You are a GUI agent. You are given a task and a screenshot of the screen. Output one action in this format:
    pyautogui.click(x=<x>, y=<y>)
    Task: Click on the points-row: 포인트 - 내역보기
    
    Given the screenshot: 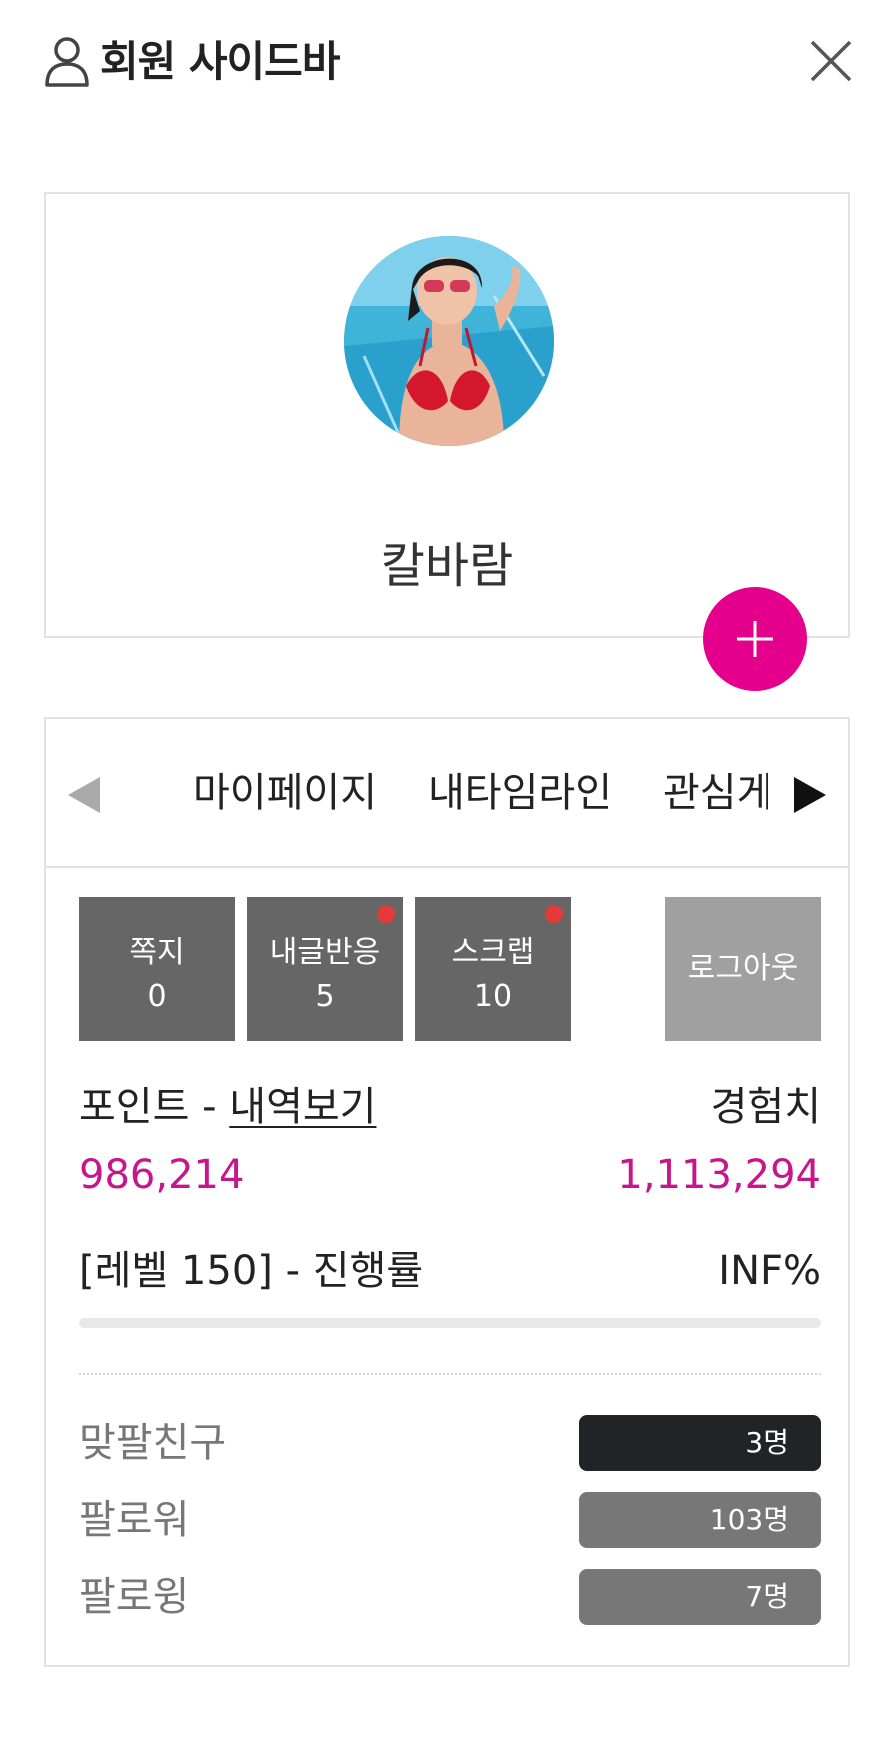 What is the action you would take?
    pyautogui.click(x=227, y=1107)
    